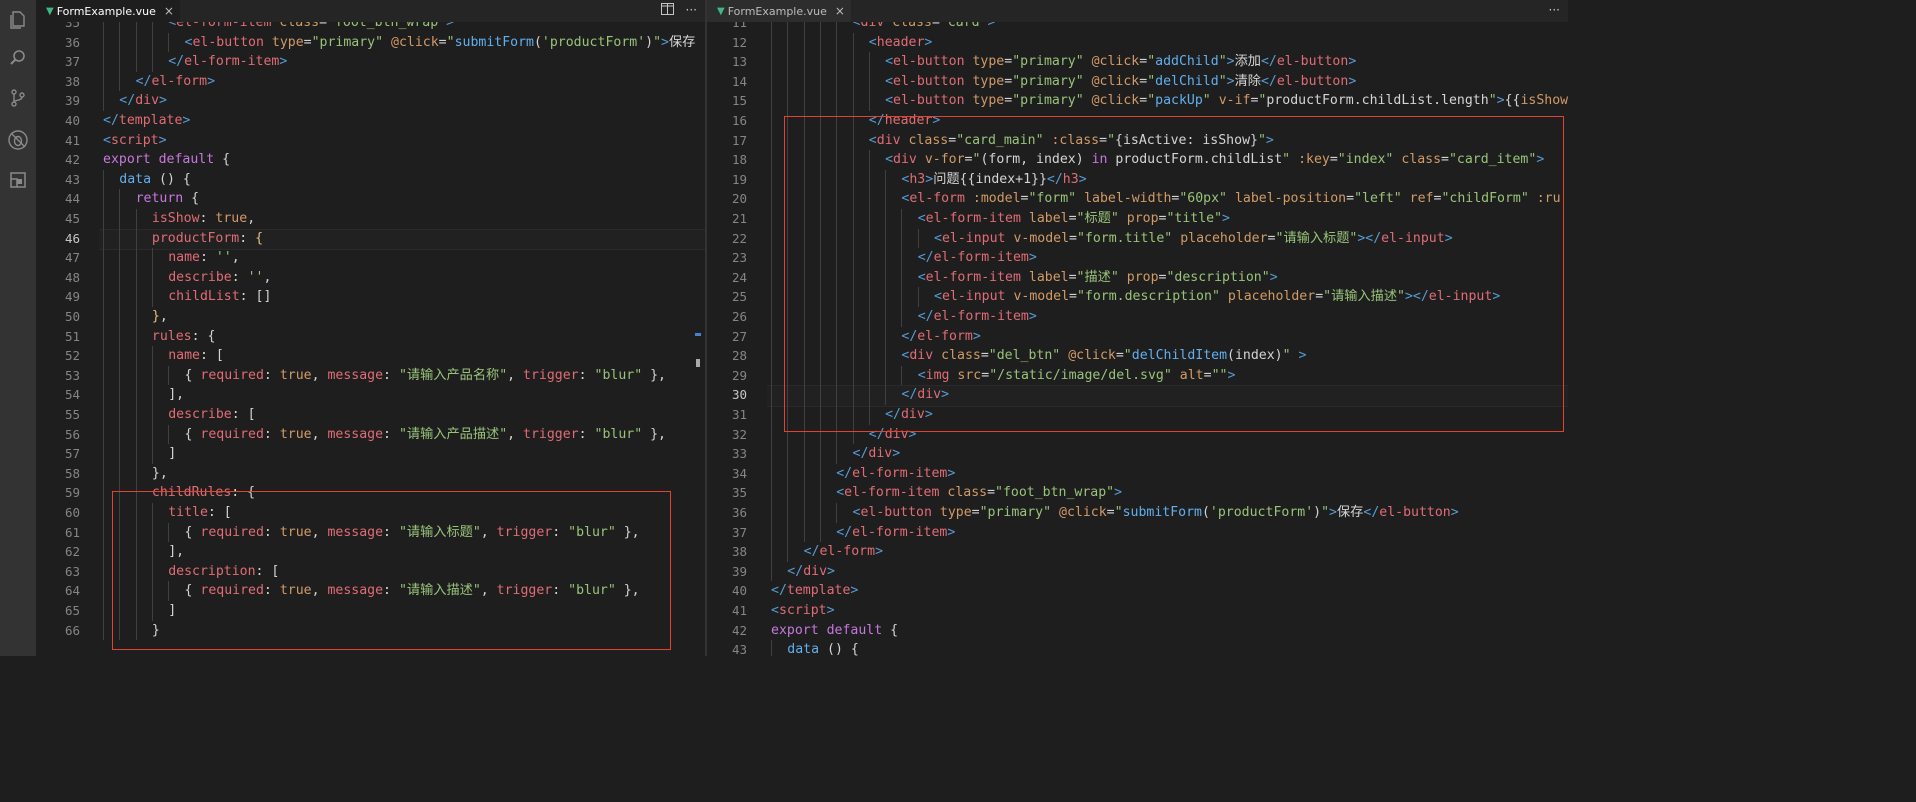 The width and height of the screenshot is (1916, 802). I want to click on debug-icon, so click(18, 140).